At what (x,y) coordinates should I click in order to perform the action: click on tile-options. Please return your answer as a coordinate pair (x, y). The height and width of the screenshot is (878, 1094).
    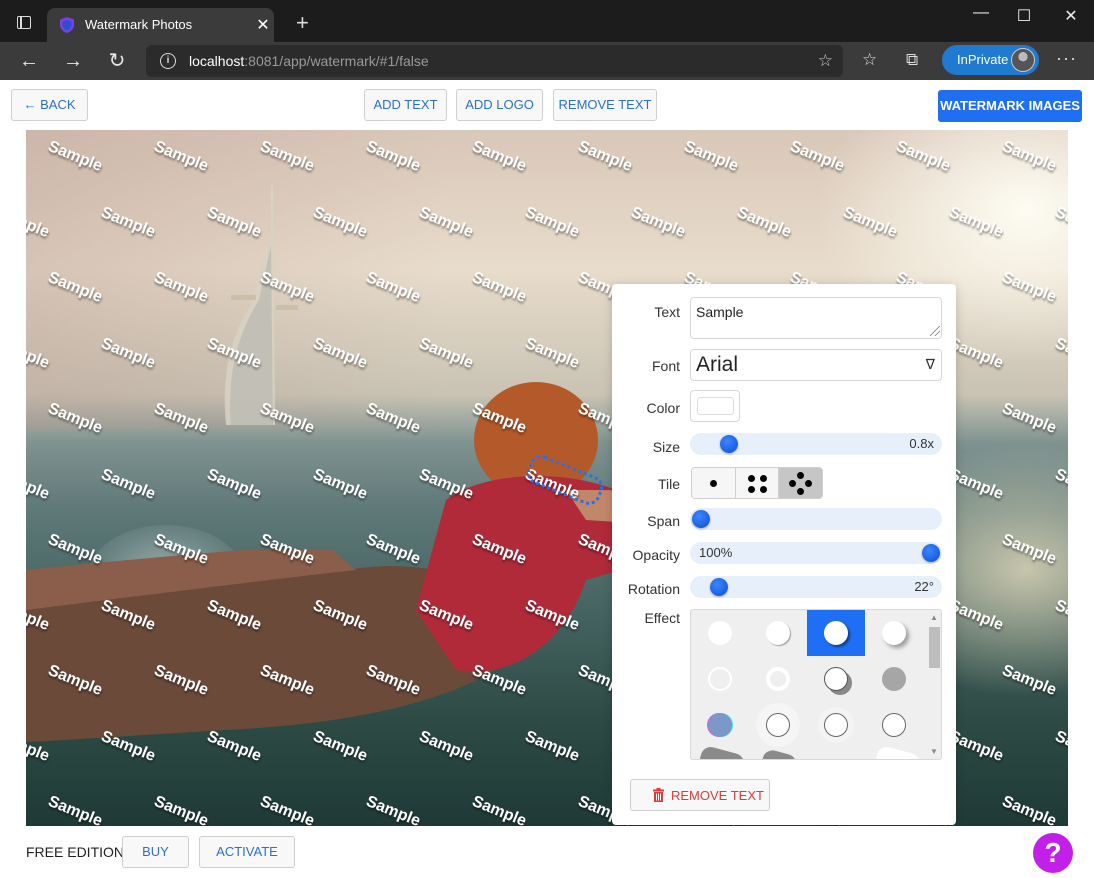
    Looking at the image, I should click on (757, 483).